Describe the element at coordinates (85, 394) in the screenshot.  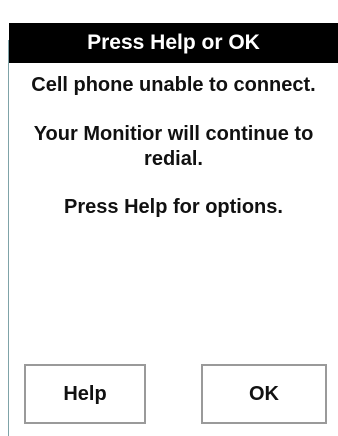
I see `help-button: Help` at that location.